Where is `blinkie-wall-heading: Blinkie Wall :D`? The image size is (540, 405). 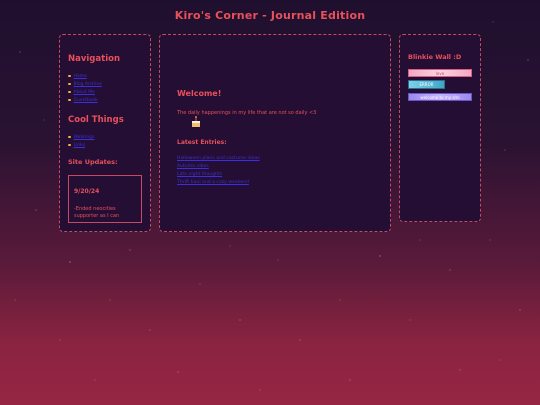
blinkie-wall-heading: Blinkie Wall :D is located at coordinates (435, 57).